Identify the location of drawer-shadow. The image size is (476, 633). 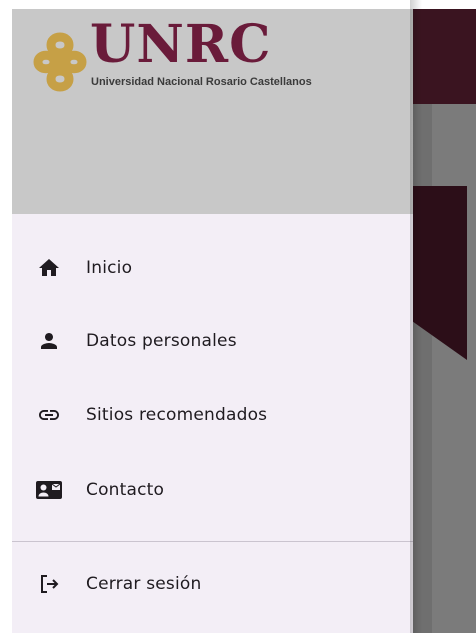
(416, 316).